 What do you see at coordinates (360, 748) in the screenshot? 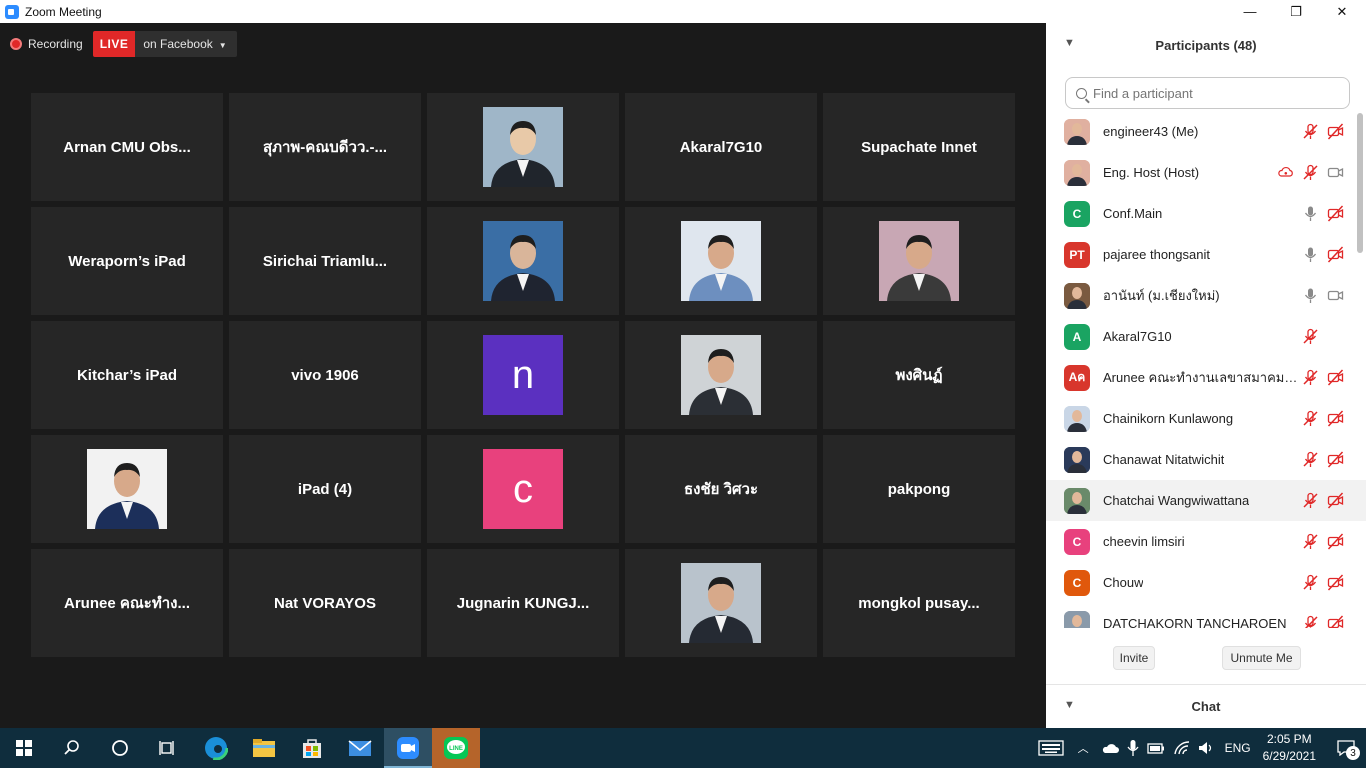
I see `mail-button` at bounding box center [360, 748].